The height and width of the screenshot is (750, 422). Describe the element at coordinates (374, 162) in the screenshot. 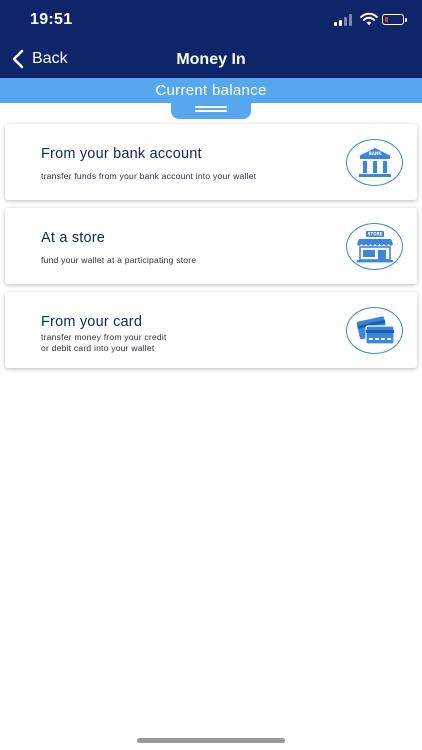

I see `bank-icon: BANK` at that location.